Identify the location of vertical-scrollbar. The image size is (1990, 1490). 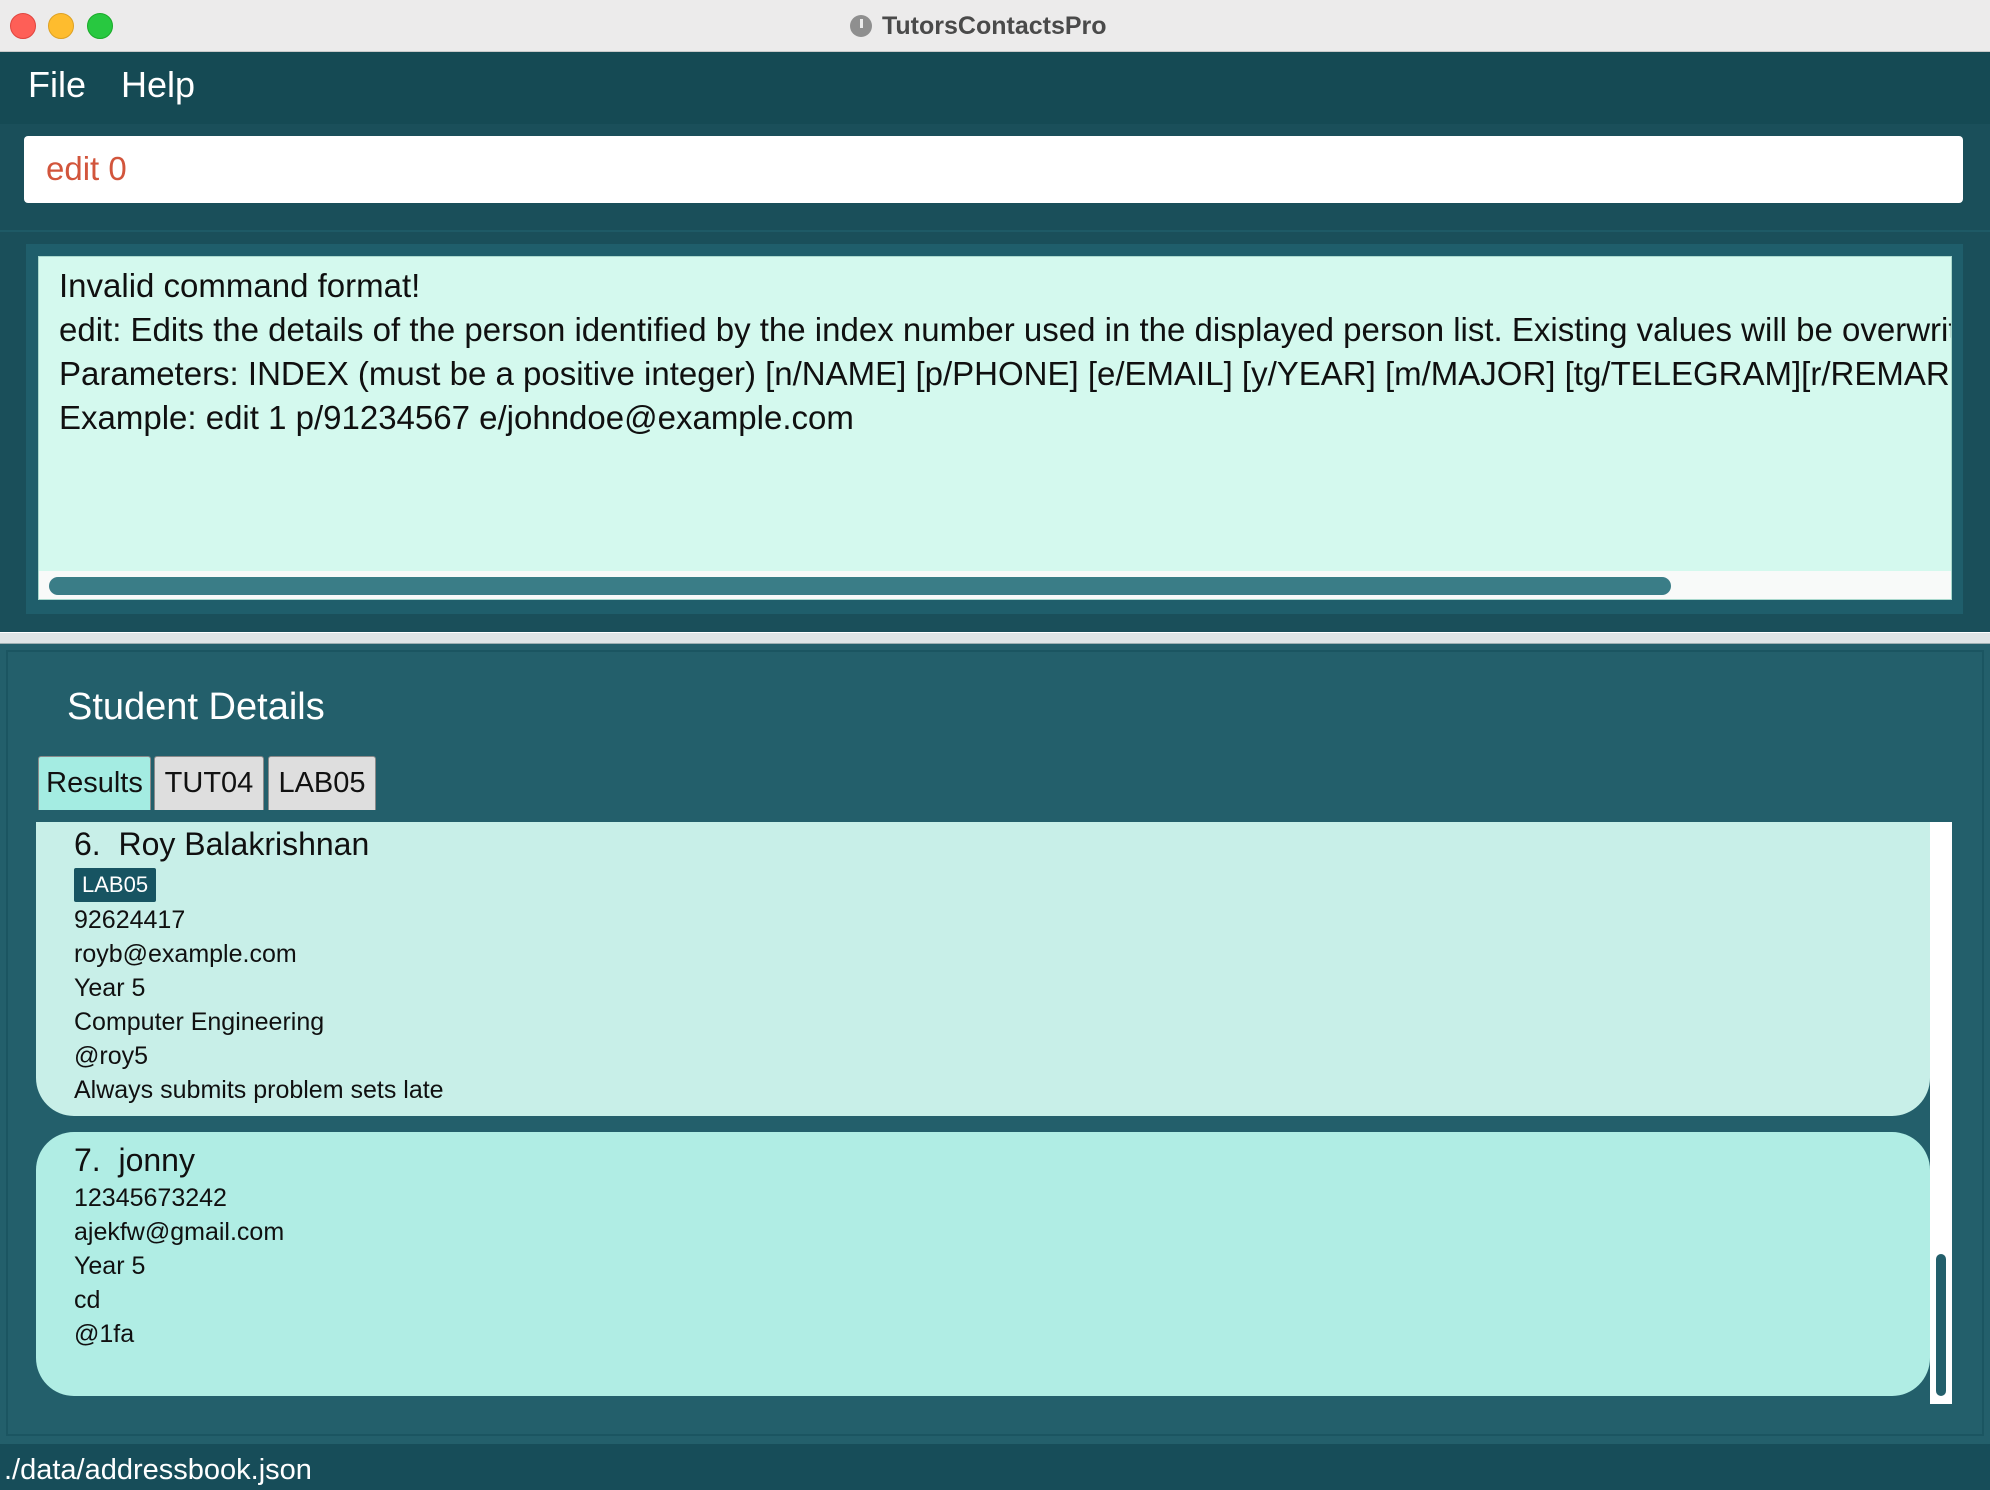
(1941, 1113).